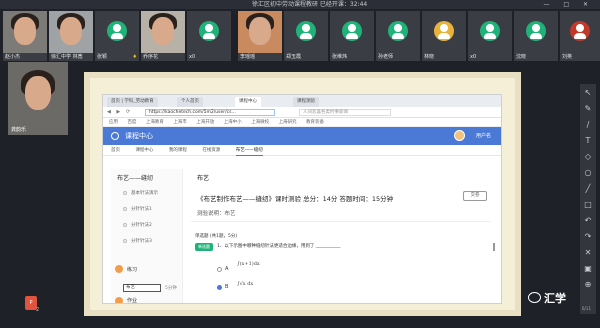  What do you see at coordinates (119, 112) in the screenshot?
I see `nav-arrows-icon: ◀ ▶ ⟳` at bounding box center [119, 112].